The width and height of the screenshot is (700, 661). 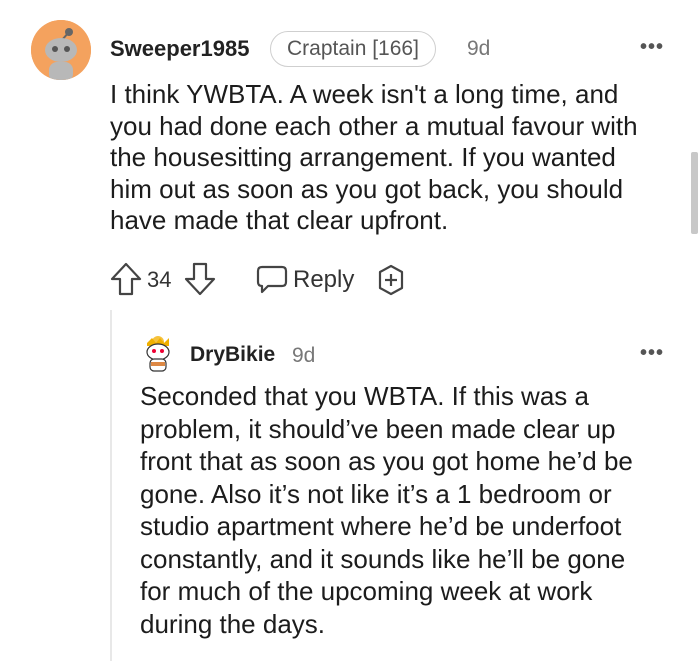 I want to click on comment-author: Sweeper1985, so click(x=179, y=49).